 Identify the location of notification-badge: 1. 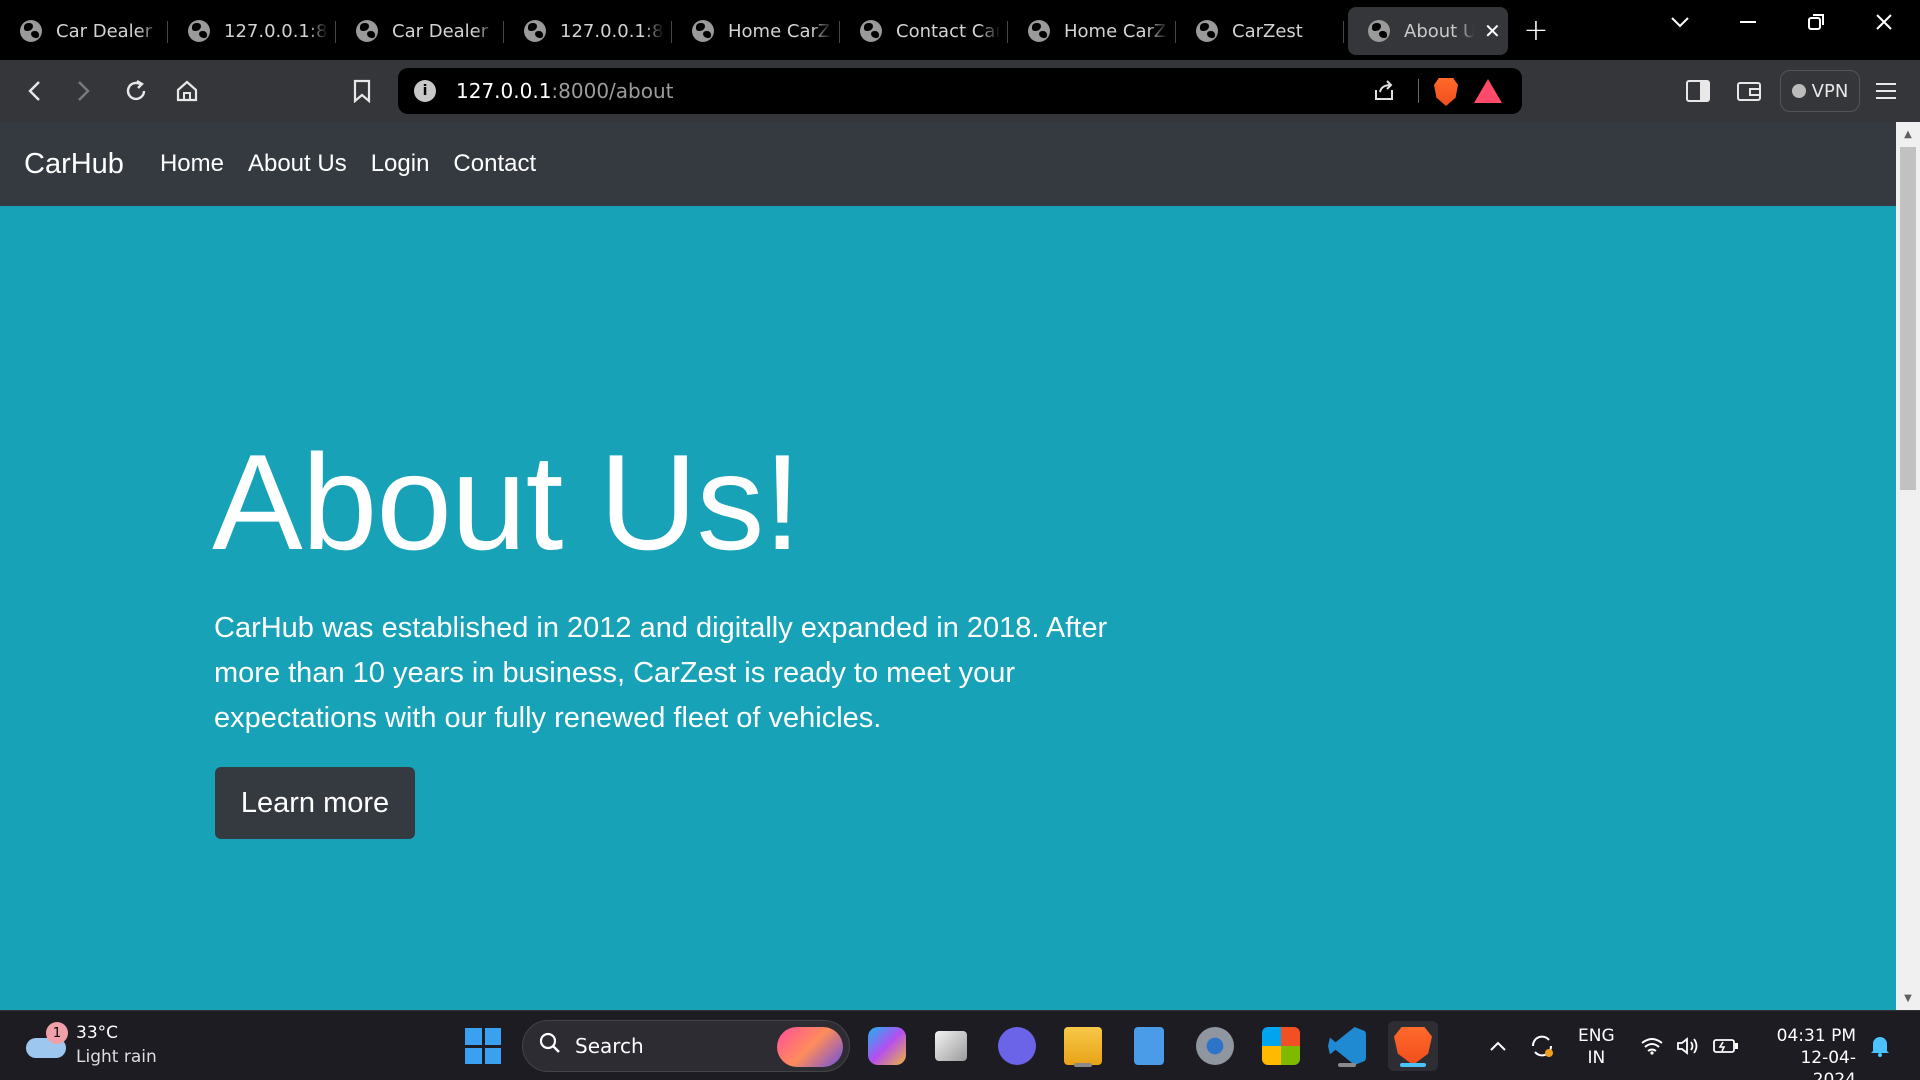
(57, 1033).